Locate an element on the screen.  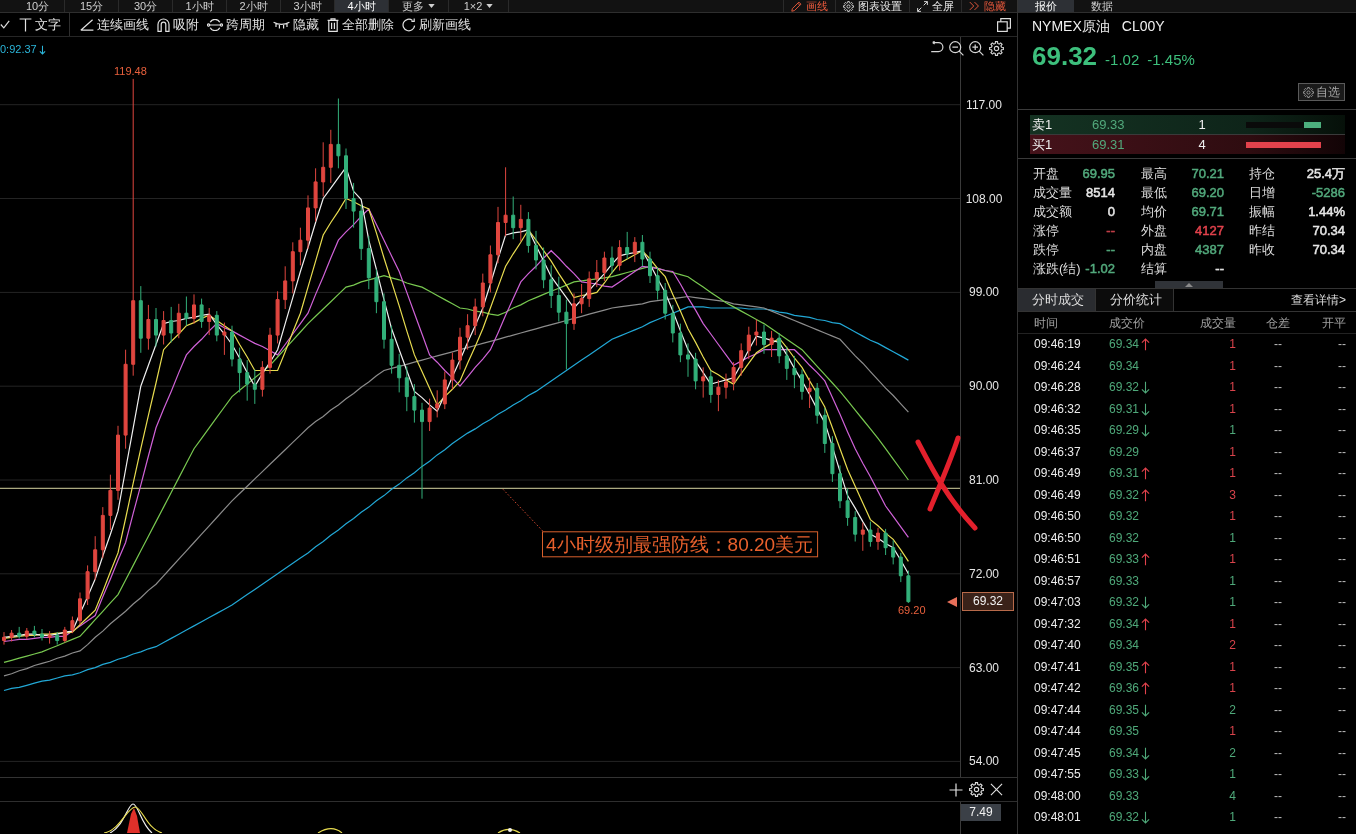
trade-price: 69.34 is located at coordinates (1124, 624).